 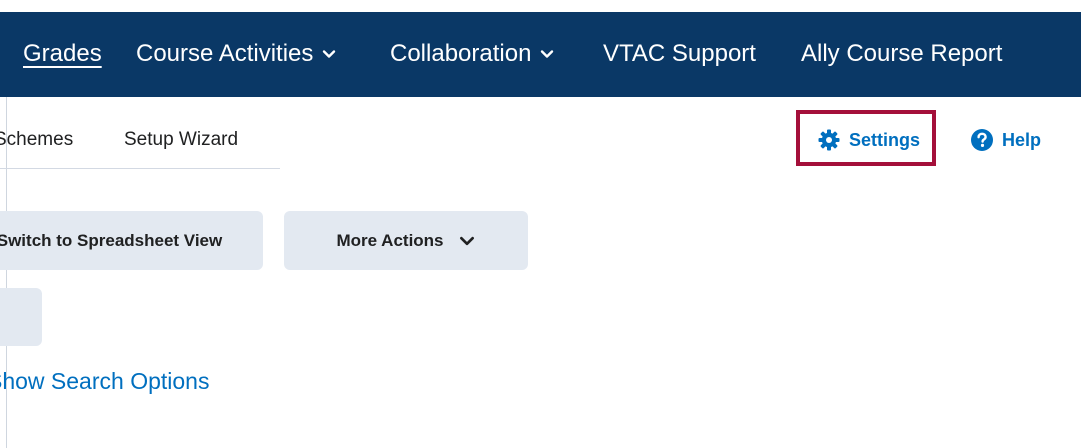 I want to click on nav-item-course-activities: Course Activities, so click(x=236, y=54).